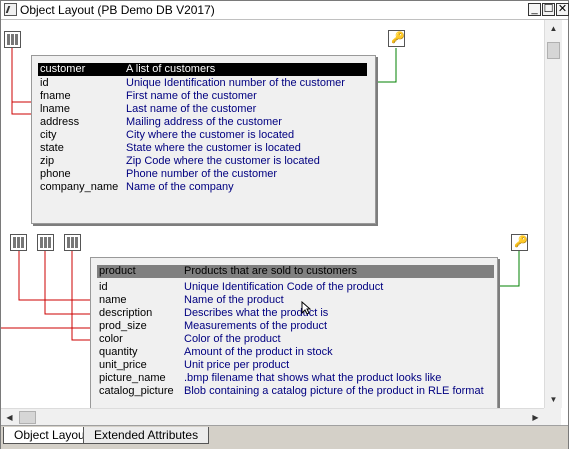 The image size is (569, 449). What do you see at coordinates (52, 148) in the screenshot?
I see `column-name: state` at bounding box center [52, 148].